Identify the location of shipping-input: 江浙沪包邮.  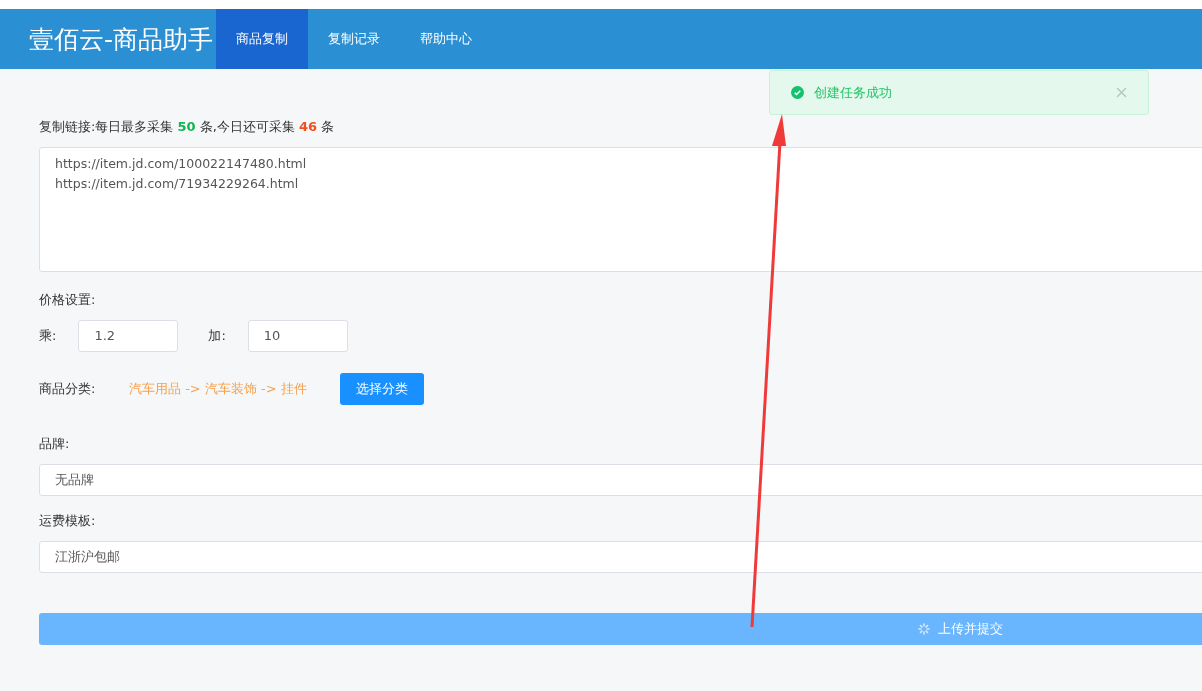
(620, 557).